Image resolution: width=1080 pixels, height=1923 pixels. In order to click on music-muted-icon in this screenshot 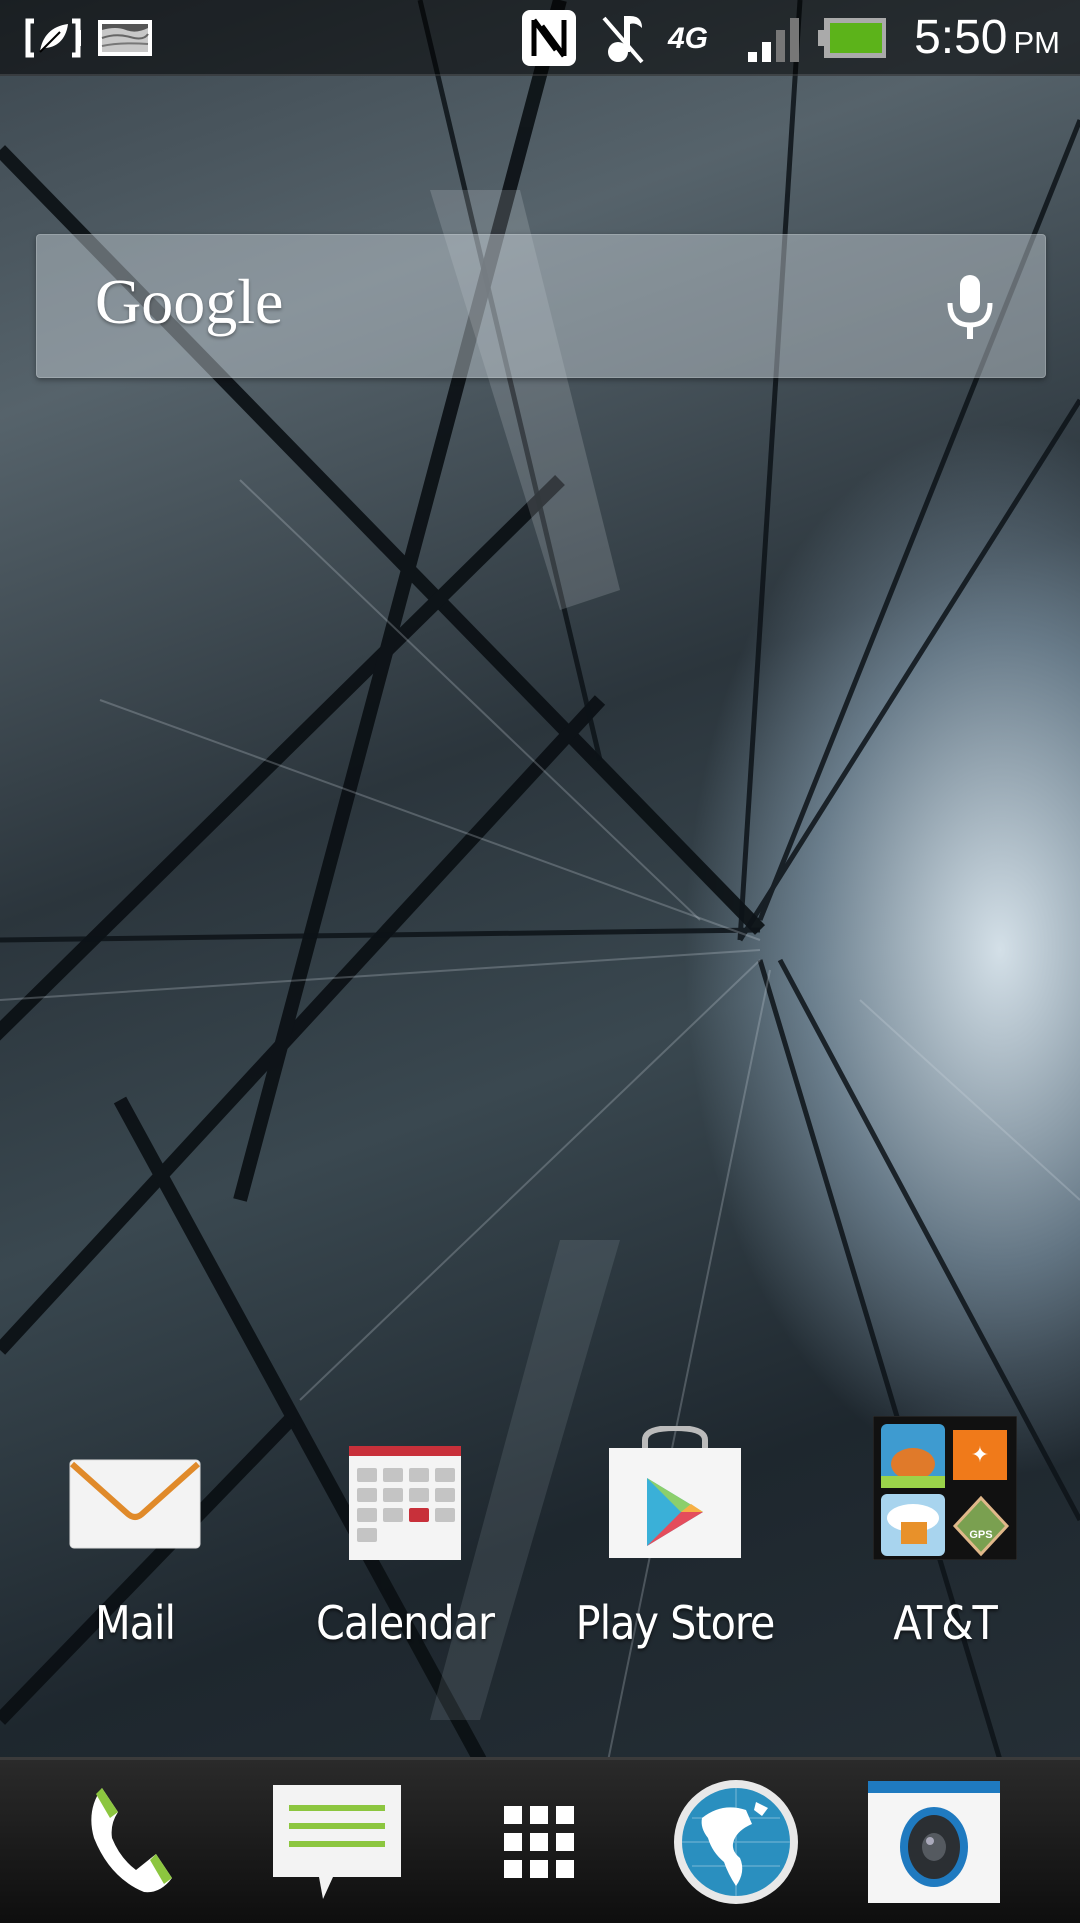, I will do `click(624, 40)`.